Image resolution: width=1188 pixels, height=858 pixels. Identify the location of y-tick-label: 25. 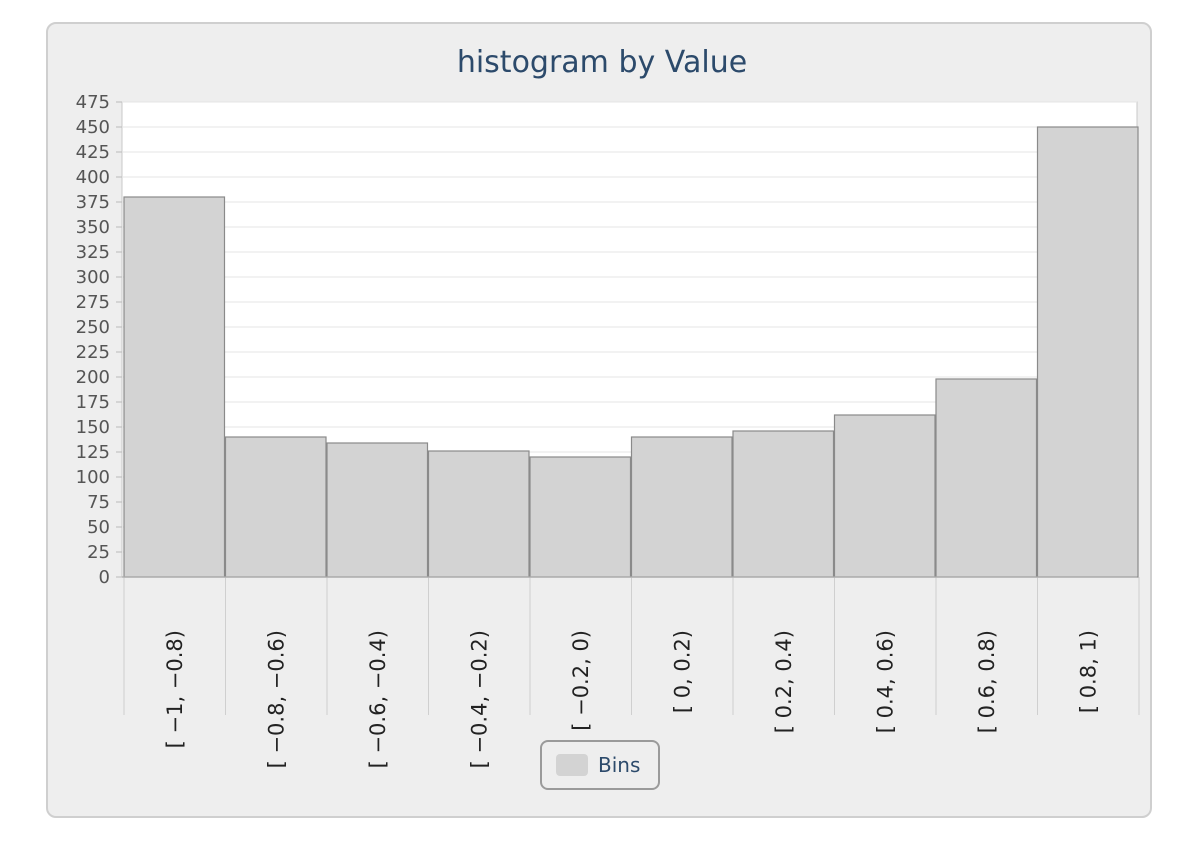
(98, 552).